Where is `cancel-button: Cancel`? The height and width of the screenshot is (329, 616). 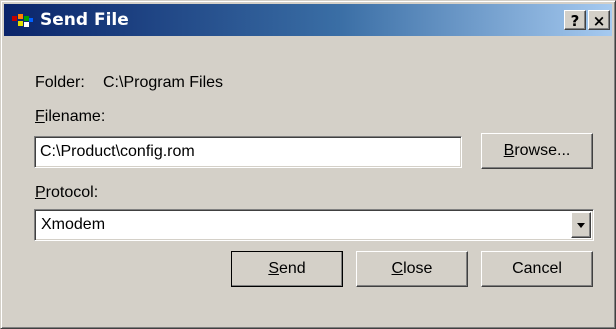 cancel-button: Cancel is located at coordinates (537, 269).